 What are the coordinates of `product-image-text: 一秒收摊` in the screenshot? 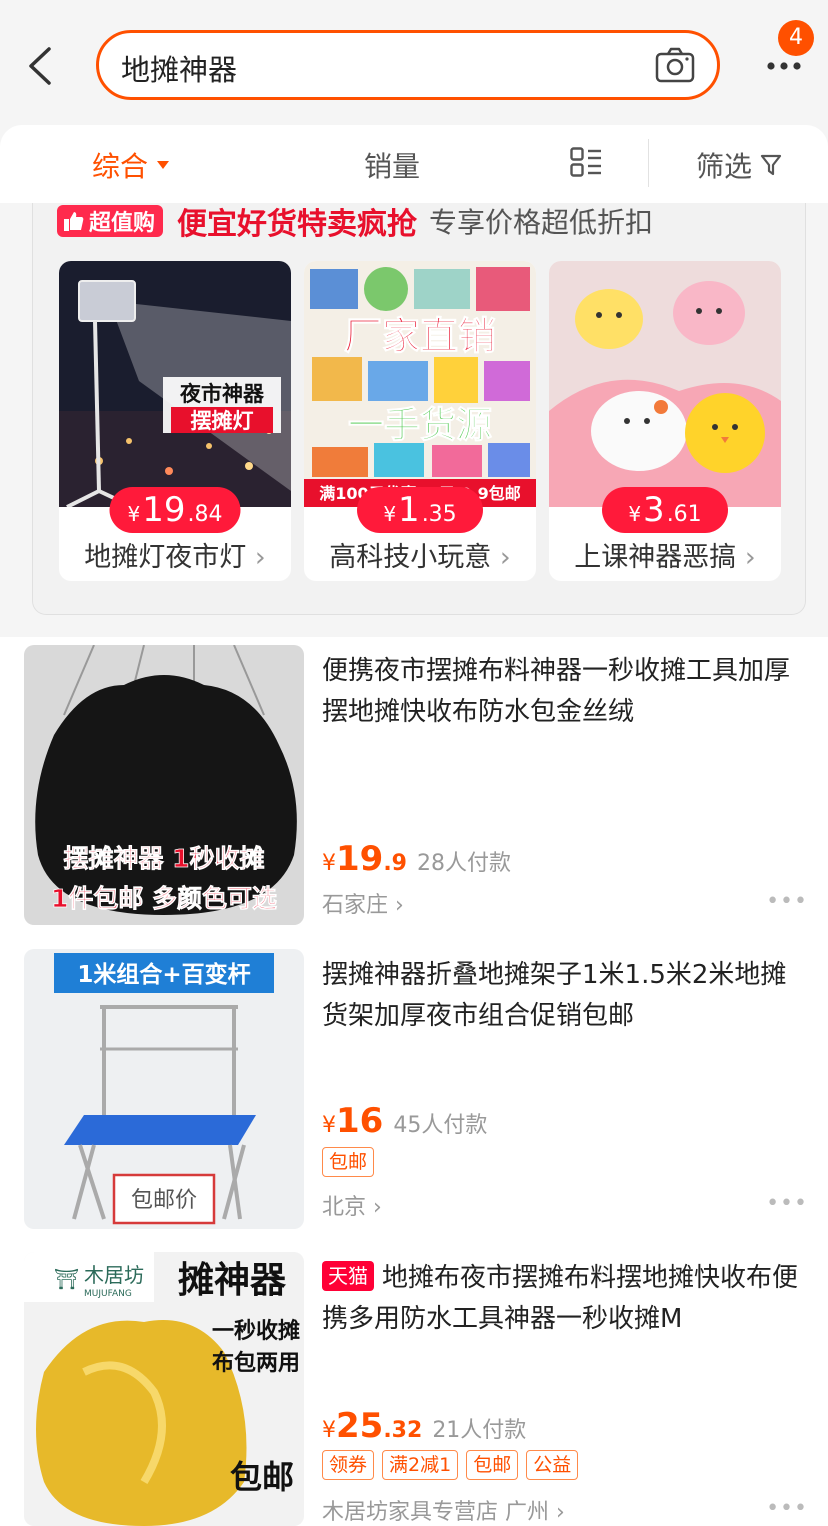 It's located at (256, 1331).